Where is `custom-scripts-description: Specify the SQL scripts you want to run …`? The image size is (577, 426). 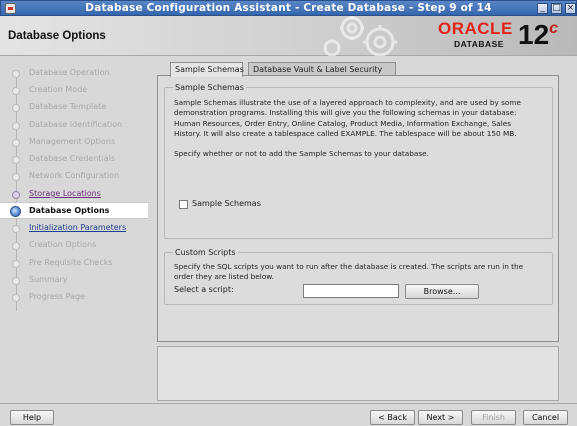
custom-scripts-description: Specify the SQL scripts you want to run … is located at coordinates (349, 272).